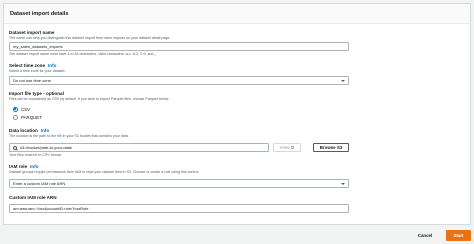 The height and width of the screenshot is (244, 474). What do you see at coordinates (293, 147) in the screenshot?
I see `external-link-icon` at bounding box center [293, 147].